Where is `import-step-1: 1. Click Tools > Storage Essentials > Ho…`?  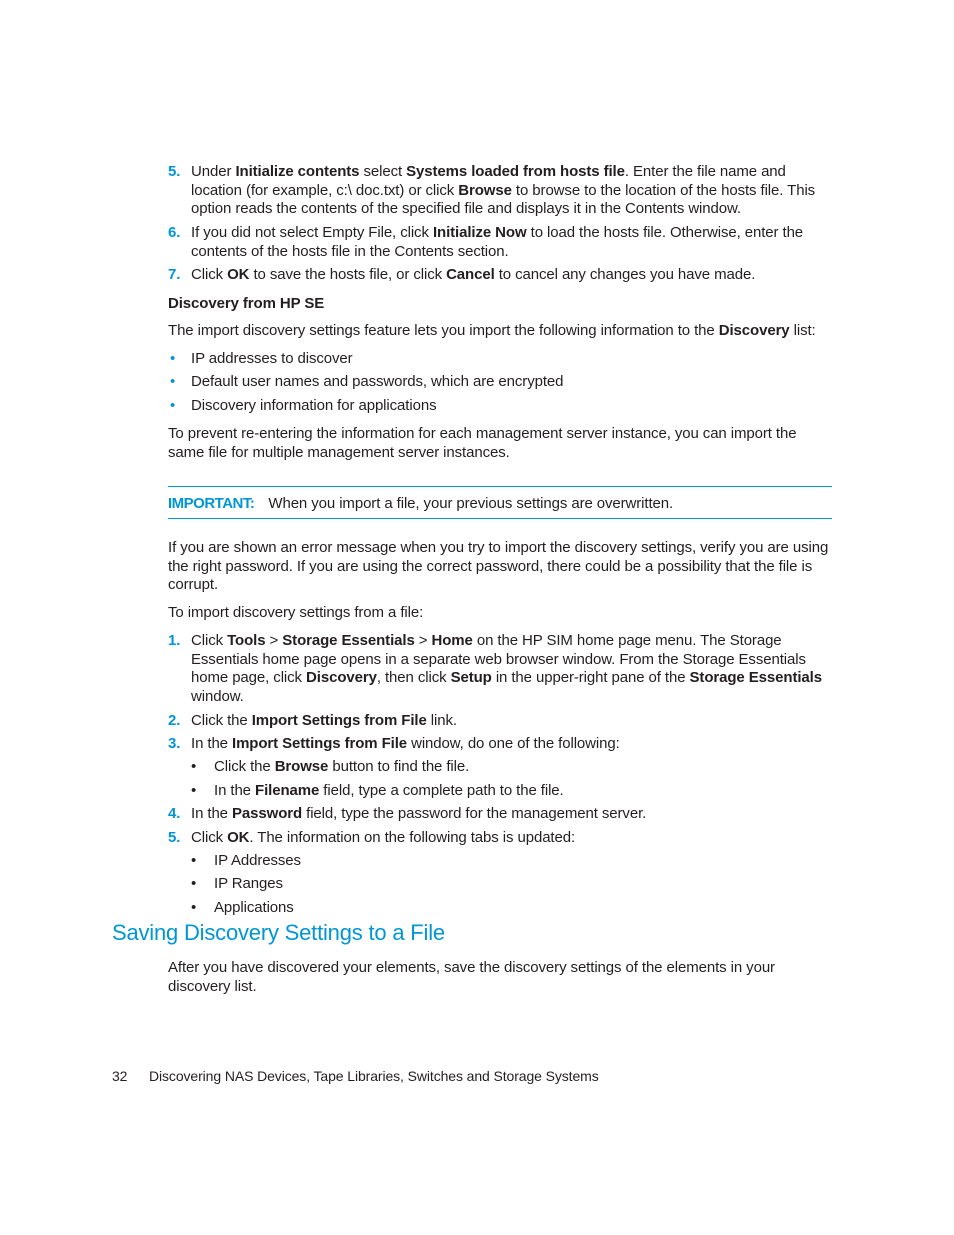 import-step-1: 1. Click Tools > Storage Essentials > Ho… is located at coordinates (502, 669).